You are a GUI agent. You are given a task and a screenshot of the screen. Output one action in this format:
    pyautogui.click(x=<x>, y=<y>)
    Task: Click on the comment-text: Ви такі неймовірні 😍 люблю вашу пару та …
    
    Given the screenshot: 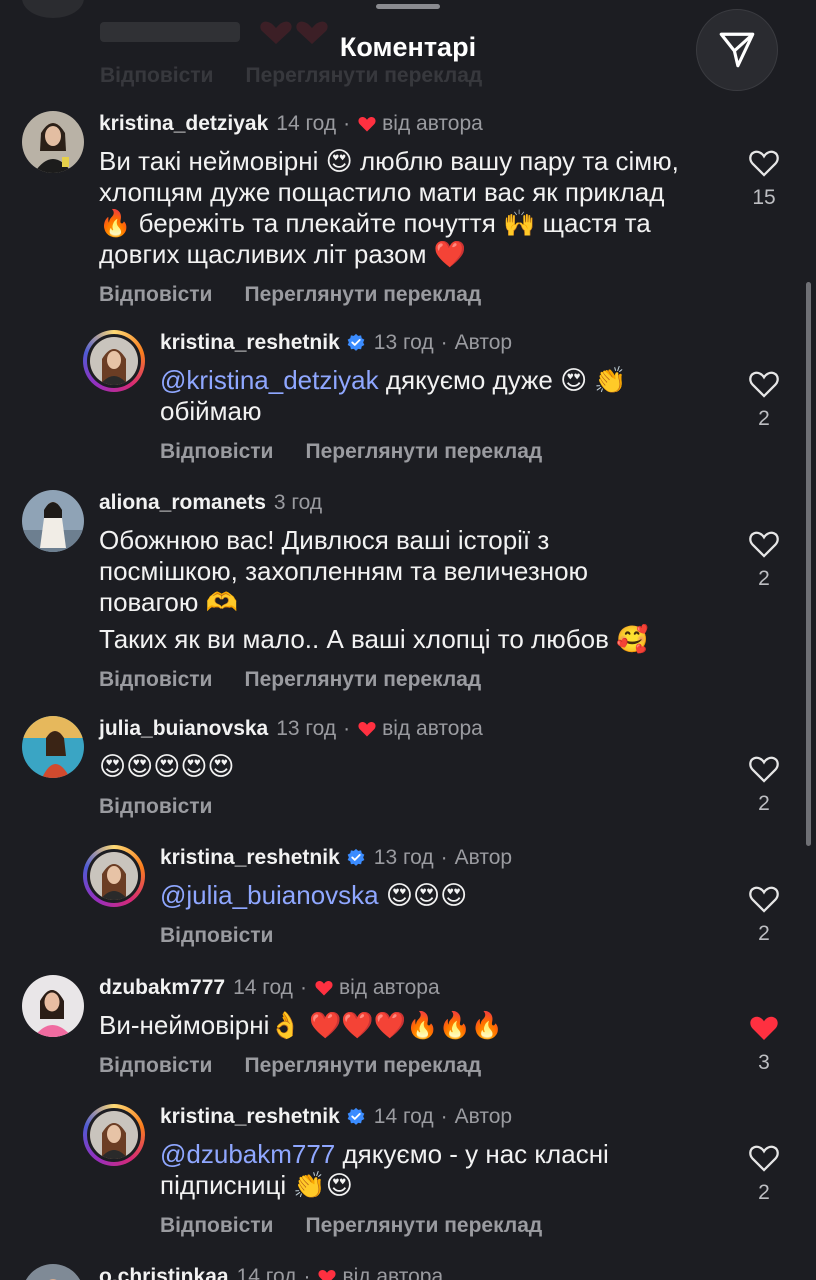 What is the action you would take?
    pyautogui.click(x=399, y=208)
    